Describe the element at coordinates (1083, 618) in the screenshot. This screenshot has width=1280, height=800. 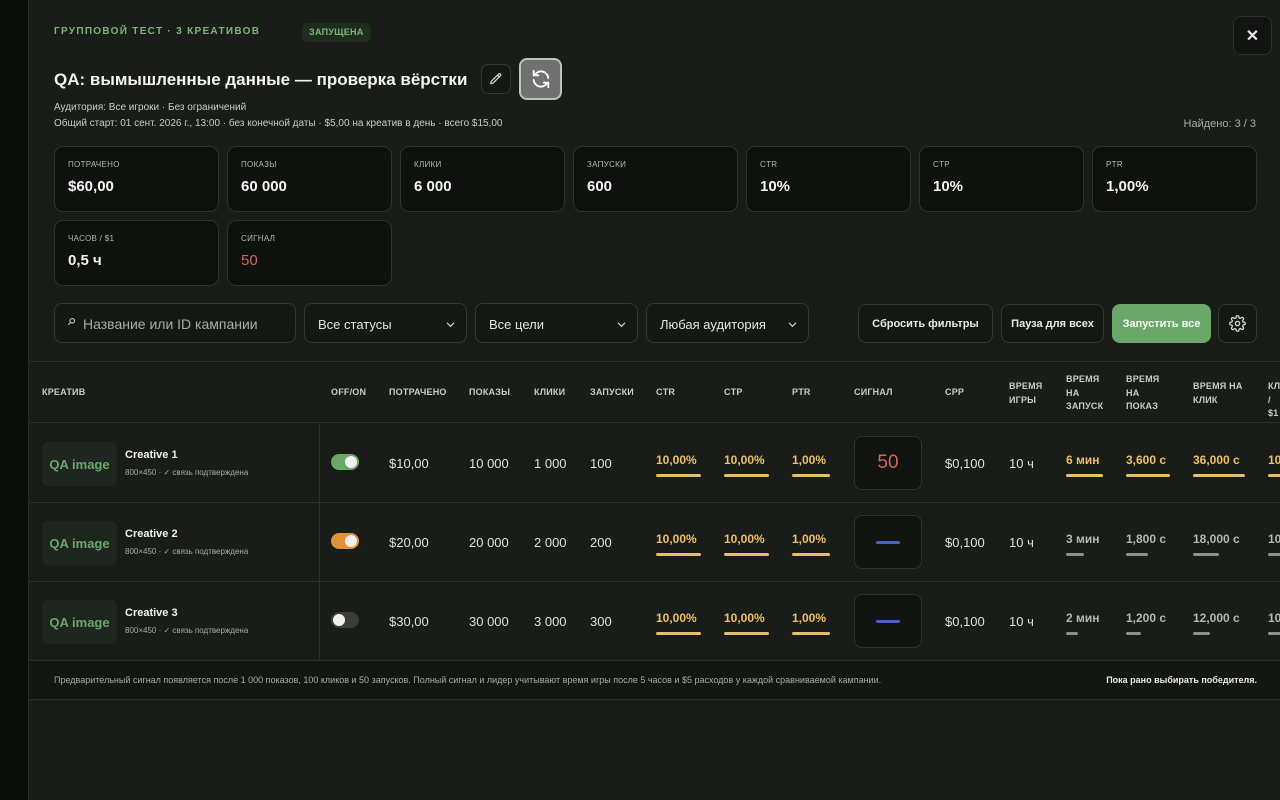
I see `time-per-launch-cell: 2 мин` at that location.